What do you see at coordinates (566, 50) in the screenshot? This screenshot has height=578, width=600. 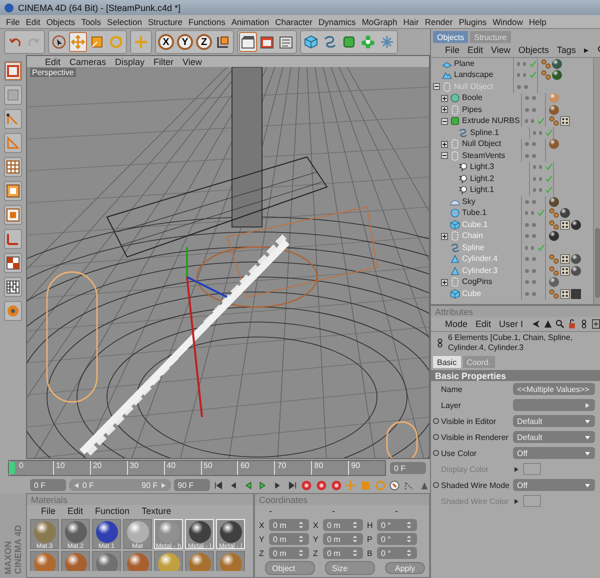 I see `menu-item: Tags` at bounding box center [566, 50].